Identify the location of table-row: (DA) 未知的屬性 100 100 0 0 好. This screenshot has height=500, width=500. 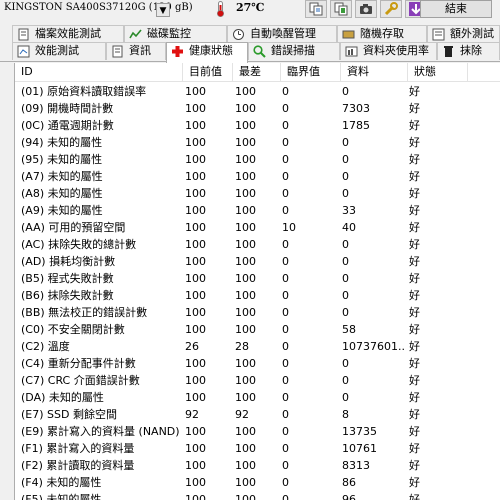
(257, 397).